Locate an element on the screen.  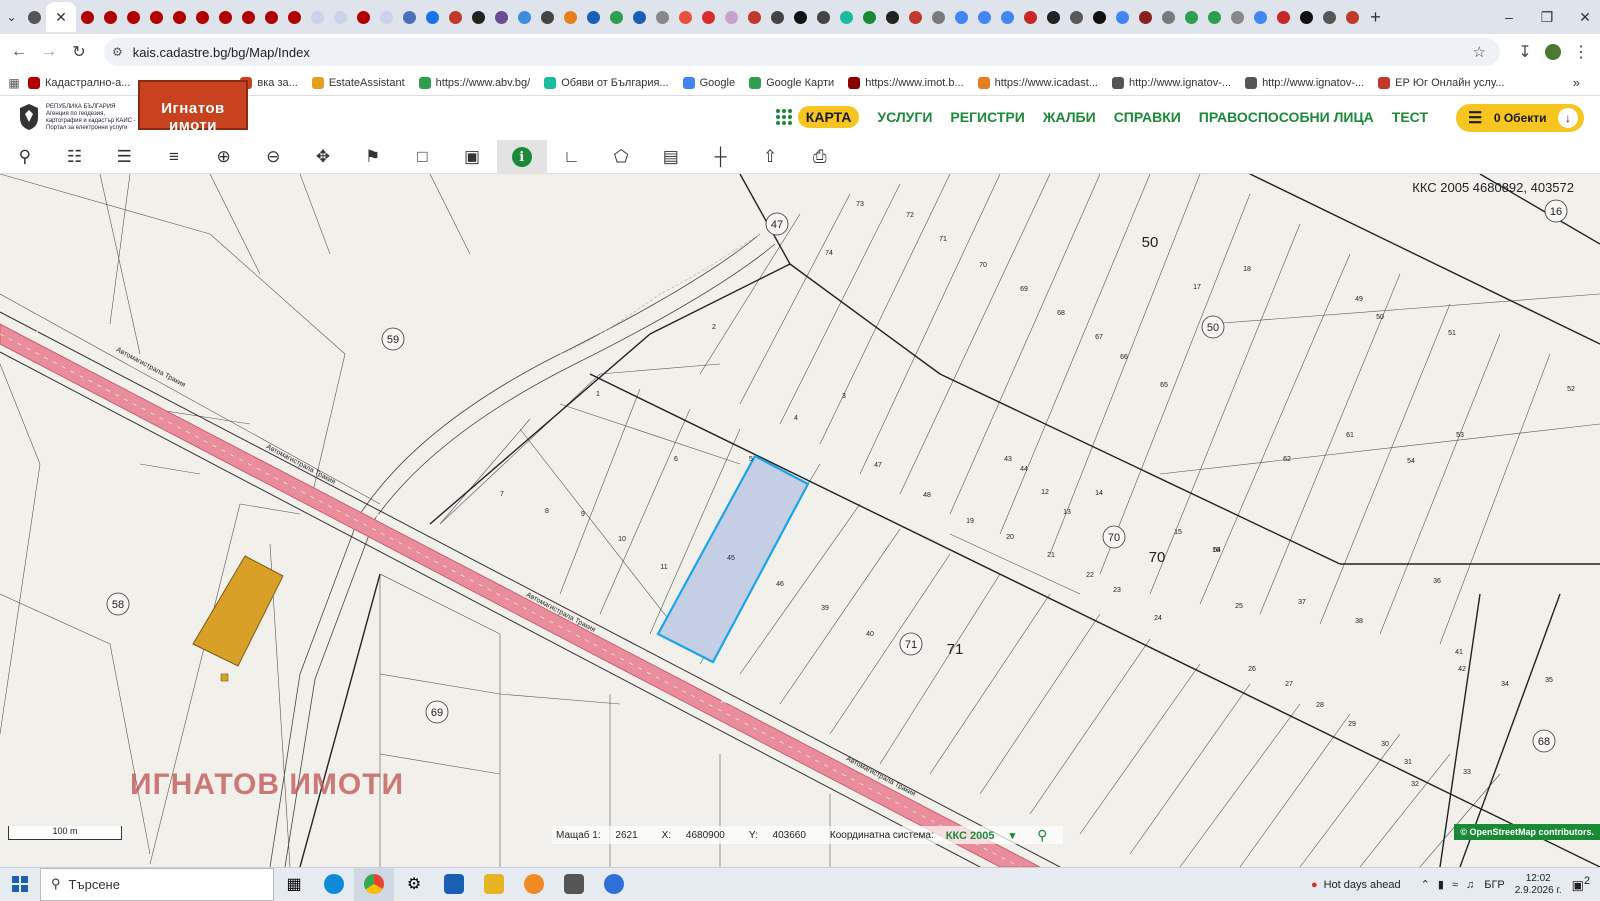
battery-icon: ▮ is located at coordinates (1441, 884).